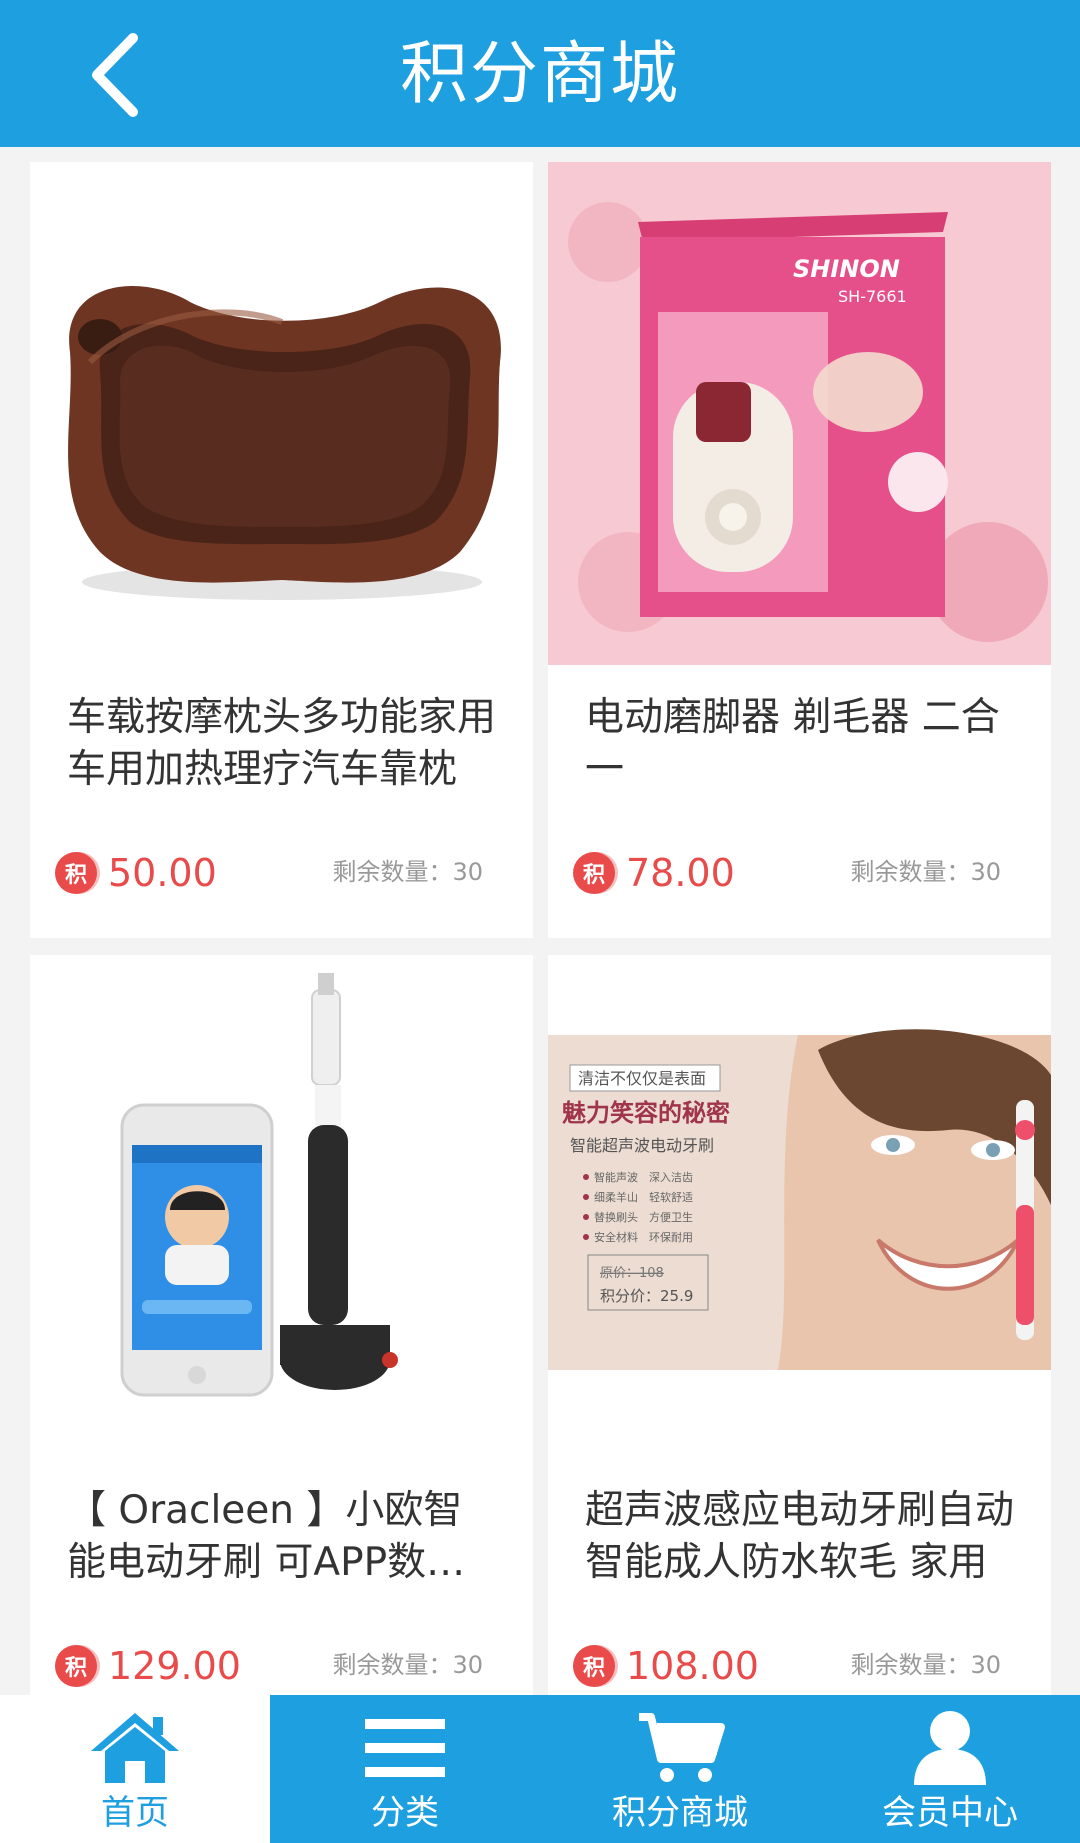  I want to click on product-image-foot-file: SHINON SH-7661, so click(799, 413).